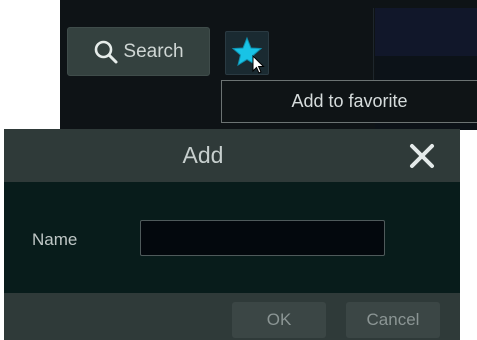 Image resolution: width=477 pixels, height=340 pixels. Describe the element at coordinates (203, 155) in the screenshot. I see `dialog-title: Add` at that location.